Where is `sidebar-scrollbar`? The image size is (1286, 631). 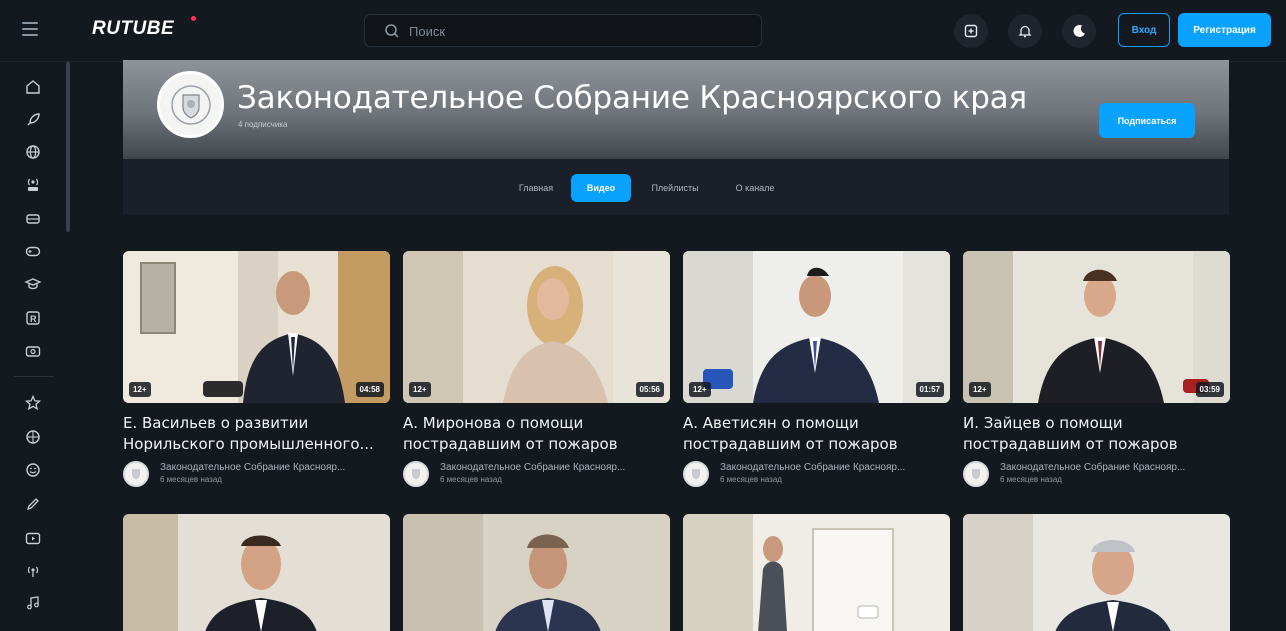
sidebar-scrollbar is located at coordinates (68, 147).